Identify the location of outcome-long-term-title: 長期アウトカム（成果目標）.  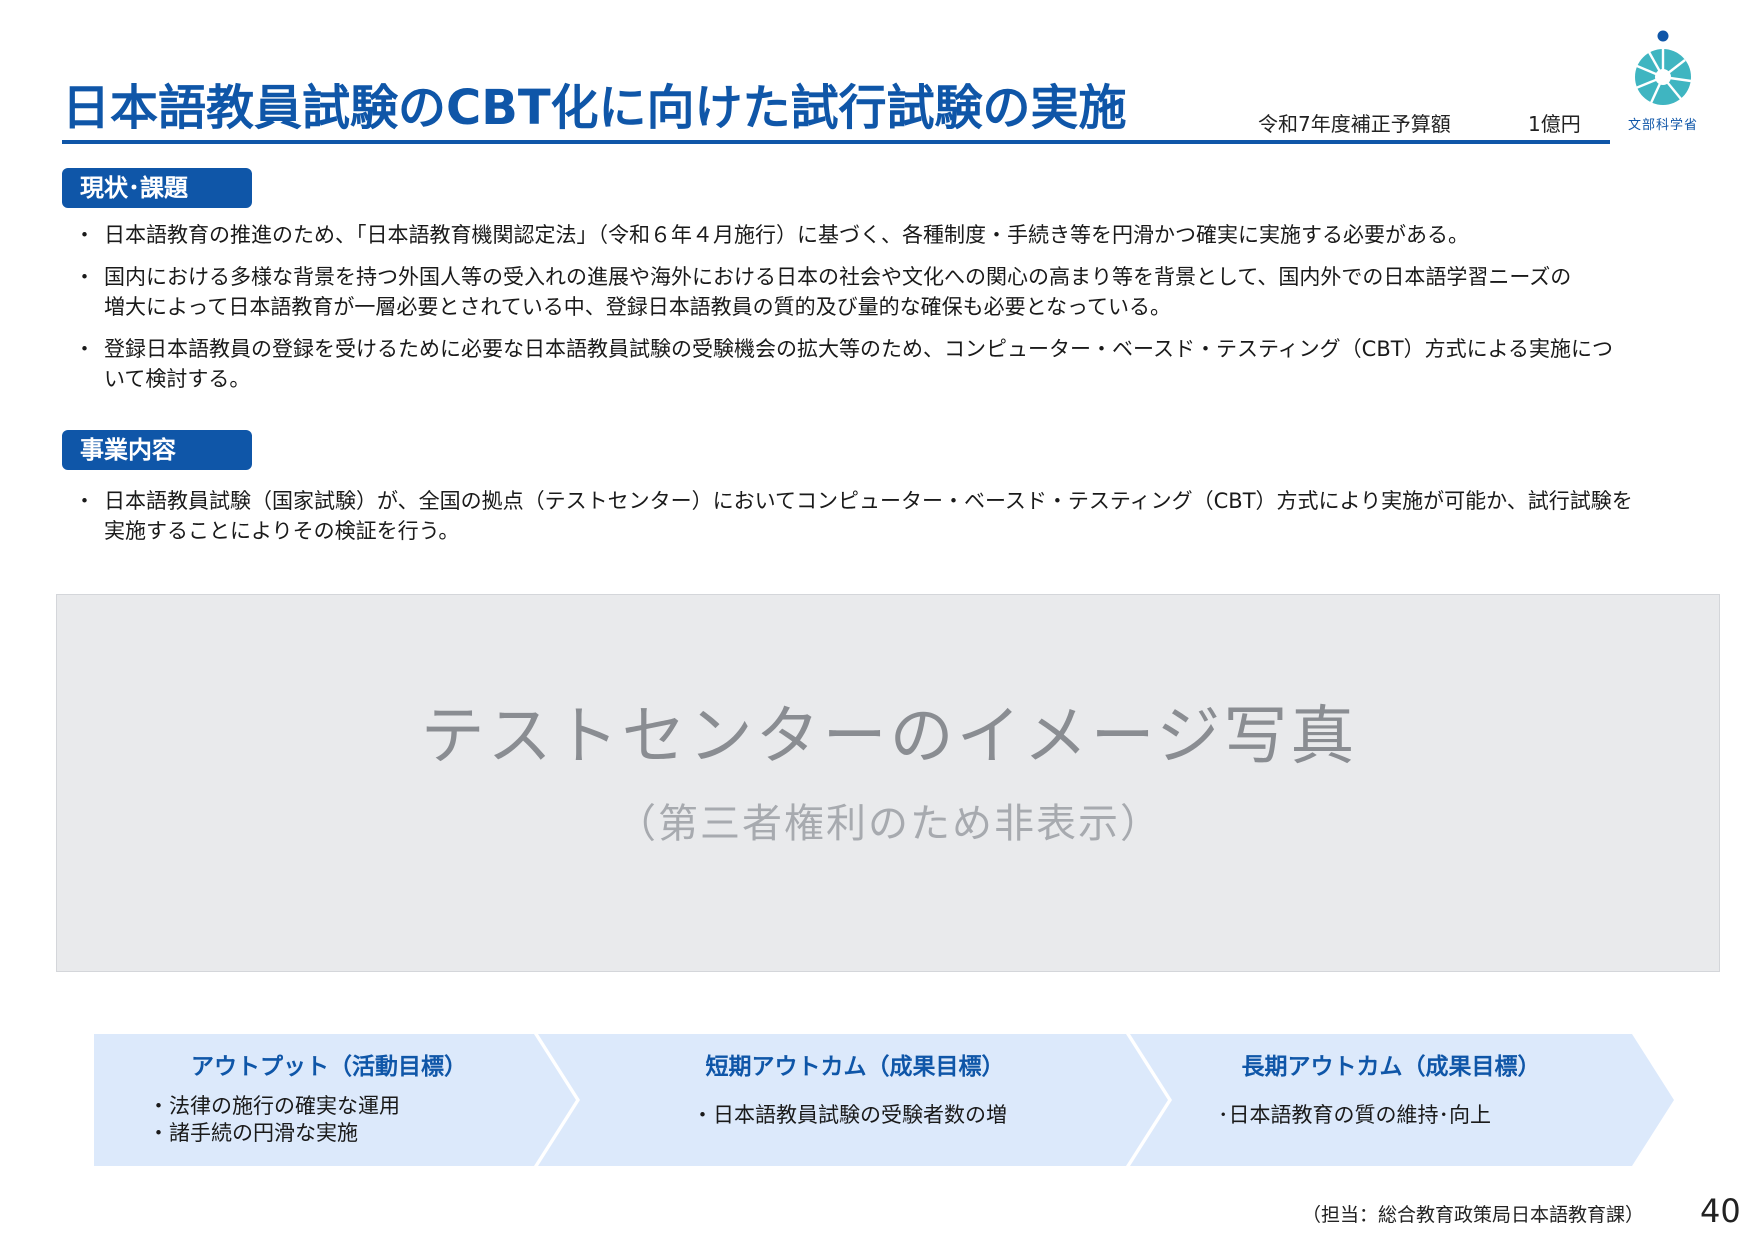
(1391, 1067).